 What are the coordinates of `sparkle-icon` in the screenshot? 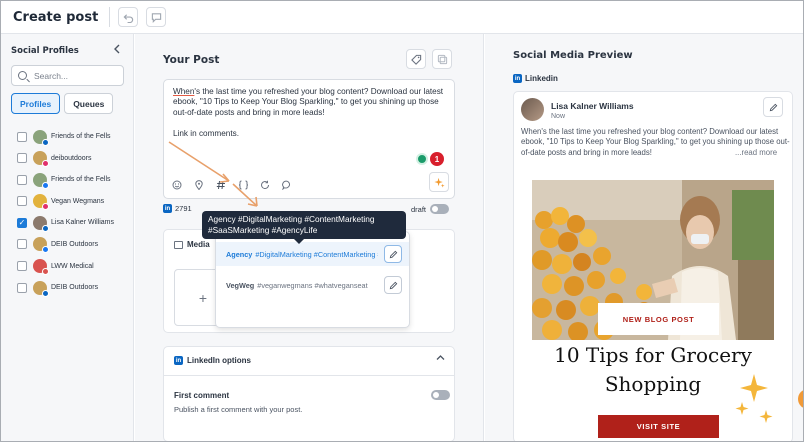 It's located at (439, 182).